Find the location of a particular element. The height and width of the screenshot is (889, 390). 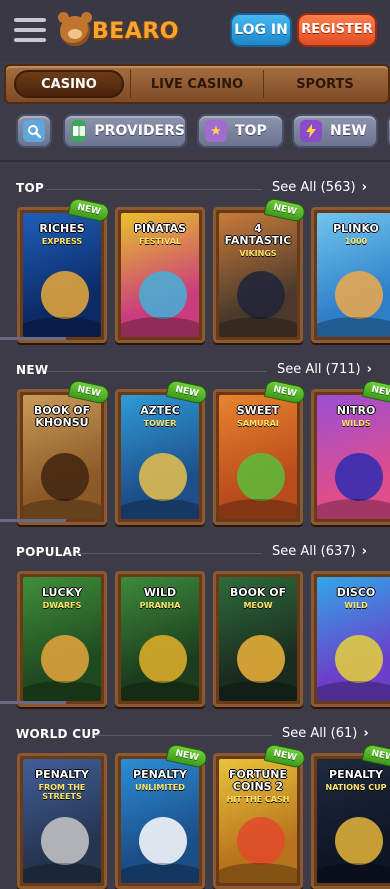

bolt-icon is located at coordinates (311, 131).